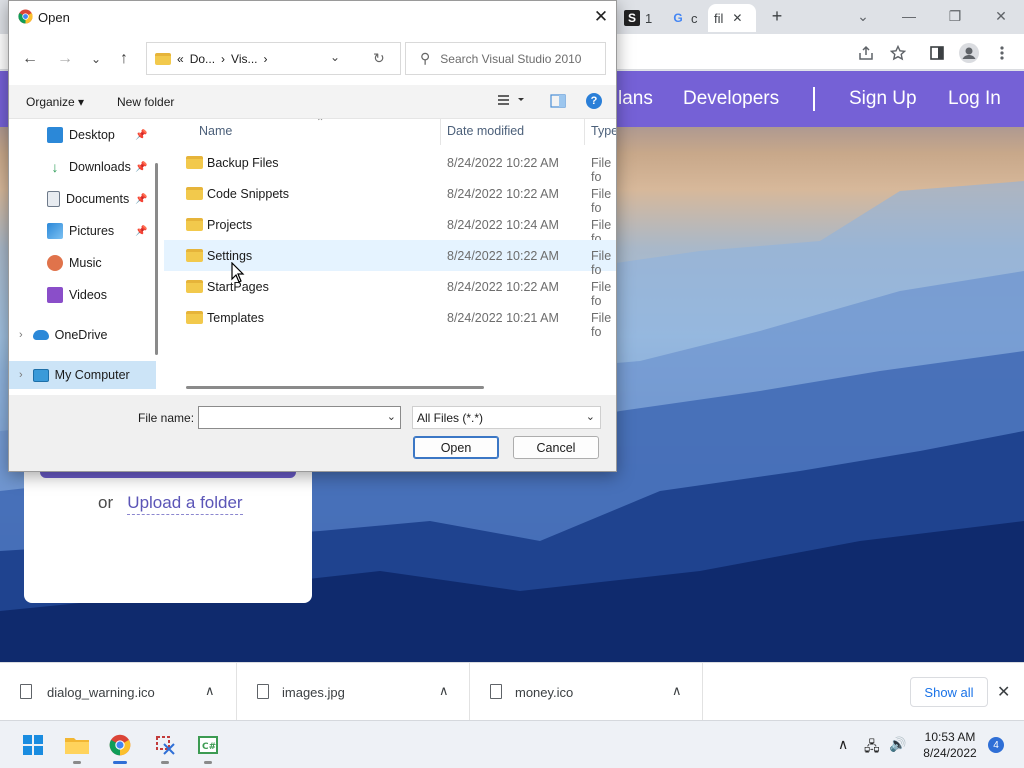  What do you see at coordinates (556, 447) in the screenshot?
I see `cancel-button: Cancel` at bounding box center [556, 447].